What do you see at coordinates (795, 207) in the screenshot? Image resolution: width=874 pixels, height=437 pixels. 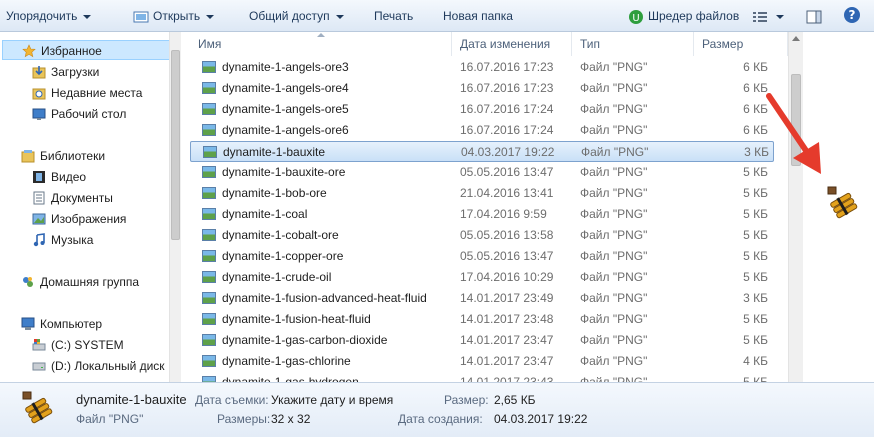 I see `file-list-scrollbar` at bounding box center [795, 207].